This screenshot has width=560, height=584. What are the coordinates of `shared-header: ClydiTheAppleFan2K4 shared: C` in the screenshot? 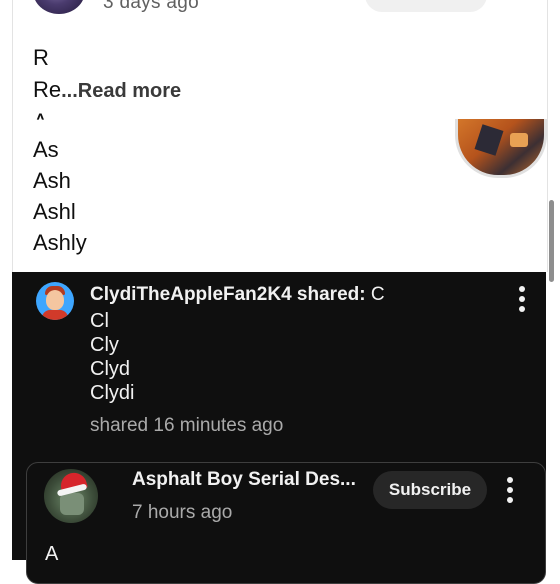 It's located at (237, 295).